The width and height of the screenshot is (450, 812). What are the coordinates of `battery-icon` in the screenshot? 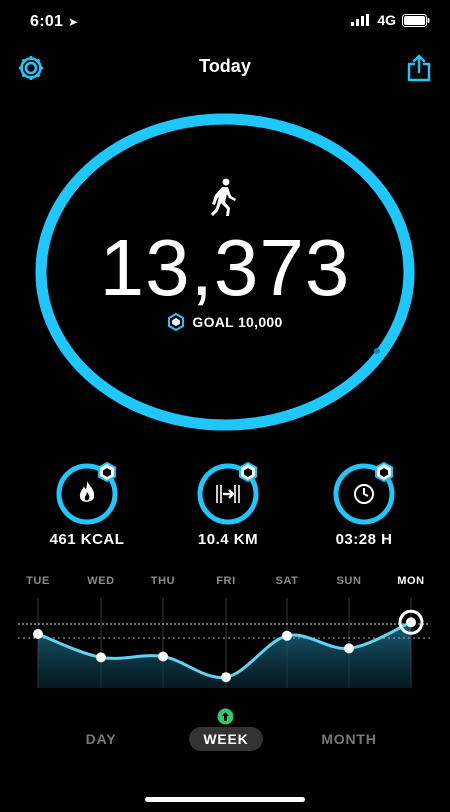 It's located at (416, 20).